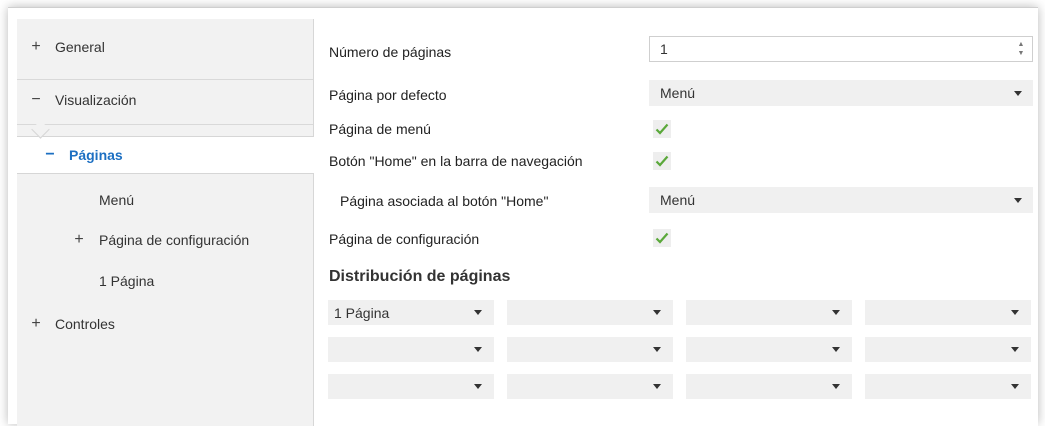 The width and height of the screenshot is (1045, 426). I want to click on config-page-checkbox, so click(662, 238).